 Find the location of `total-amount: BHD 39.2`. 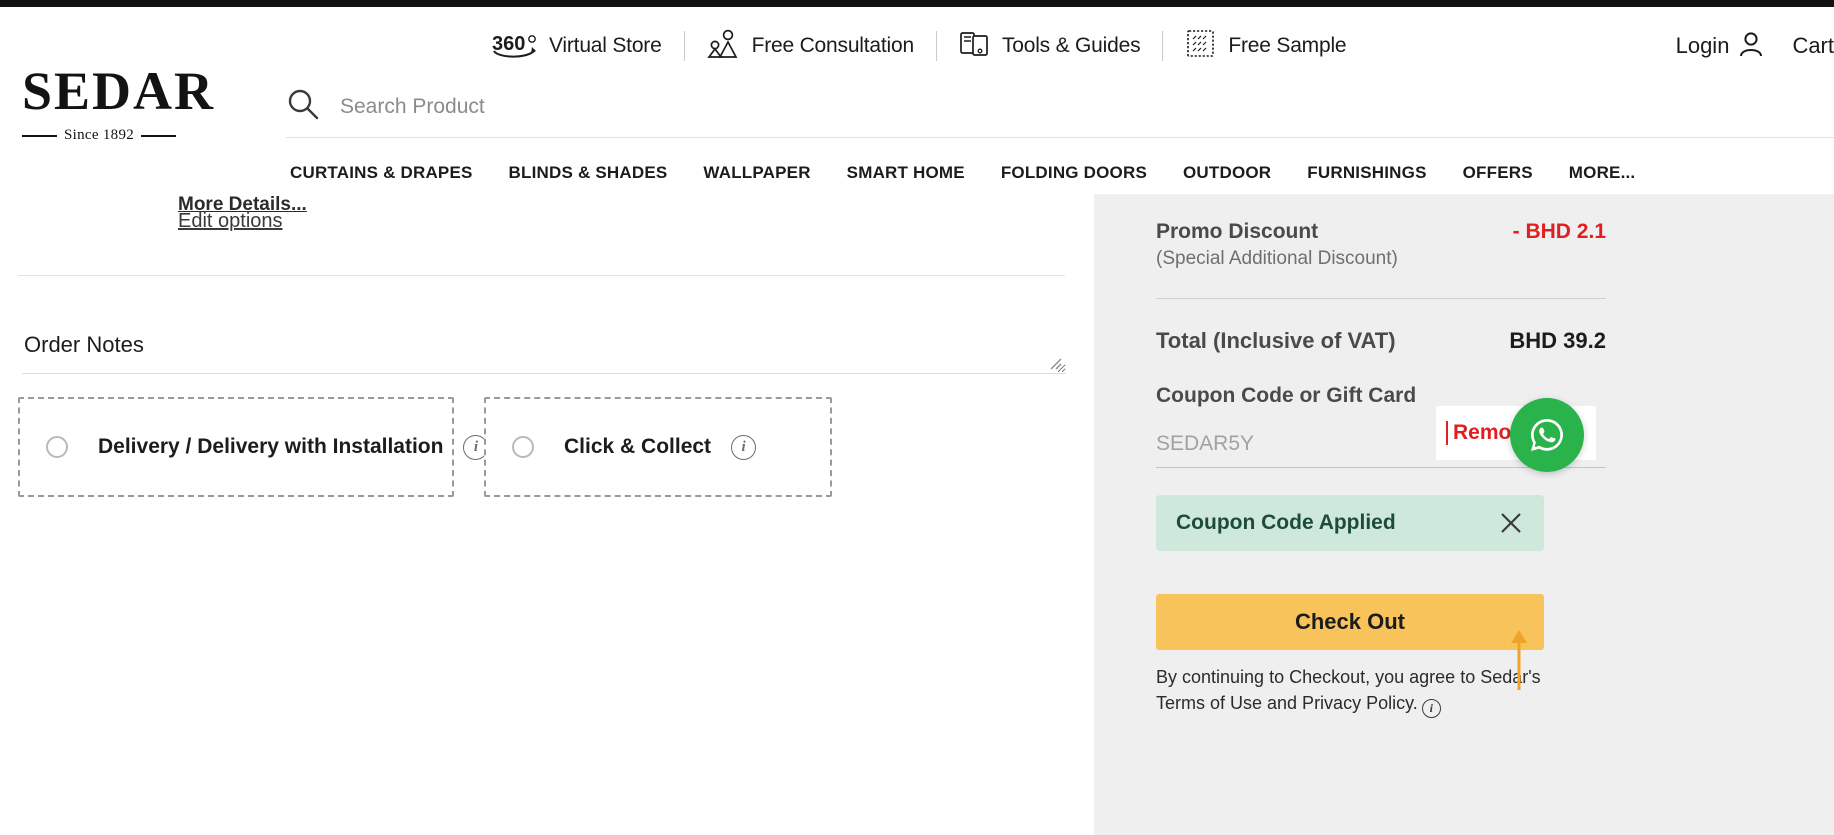

total-amount: BHD 39.2 is located at coordinates (1557, 340).